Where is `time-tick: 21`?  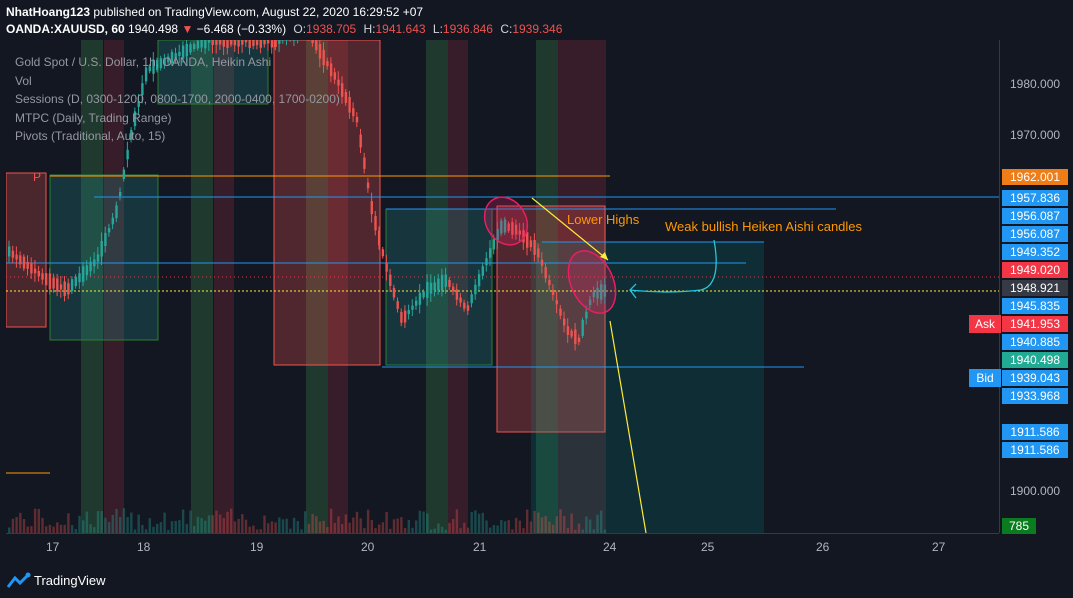 time-tick: 21 is located at coordinates (480, 547).